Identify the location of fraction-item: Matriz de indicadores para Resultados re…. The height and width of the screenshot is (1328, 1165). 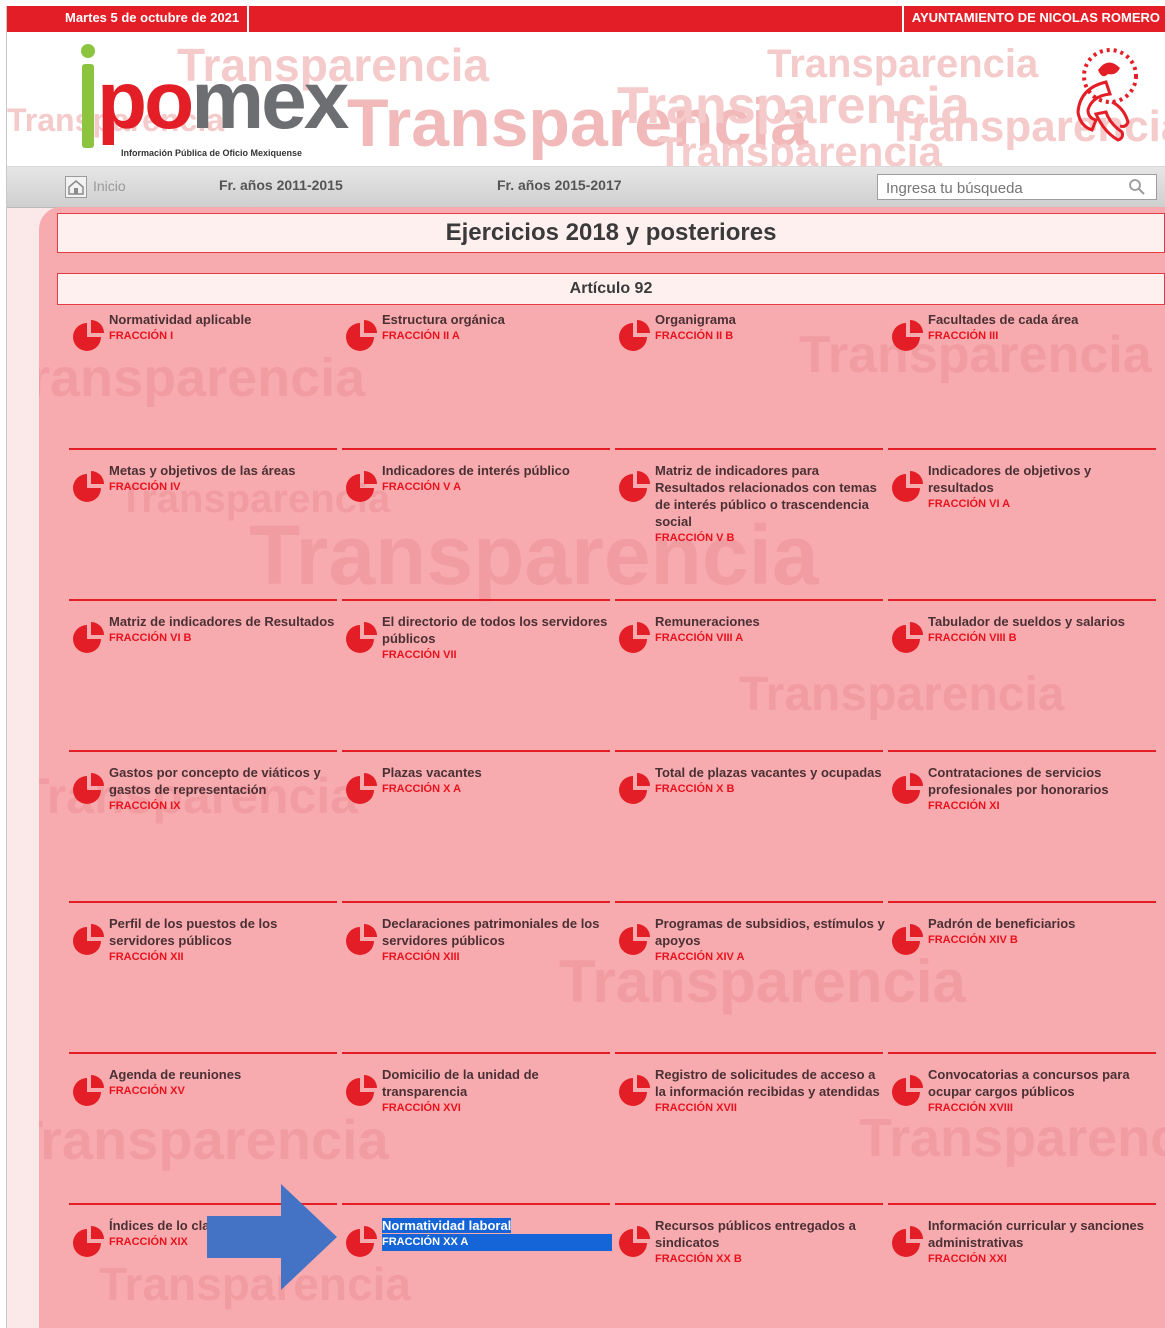
(750, 537).